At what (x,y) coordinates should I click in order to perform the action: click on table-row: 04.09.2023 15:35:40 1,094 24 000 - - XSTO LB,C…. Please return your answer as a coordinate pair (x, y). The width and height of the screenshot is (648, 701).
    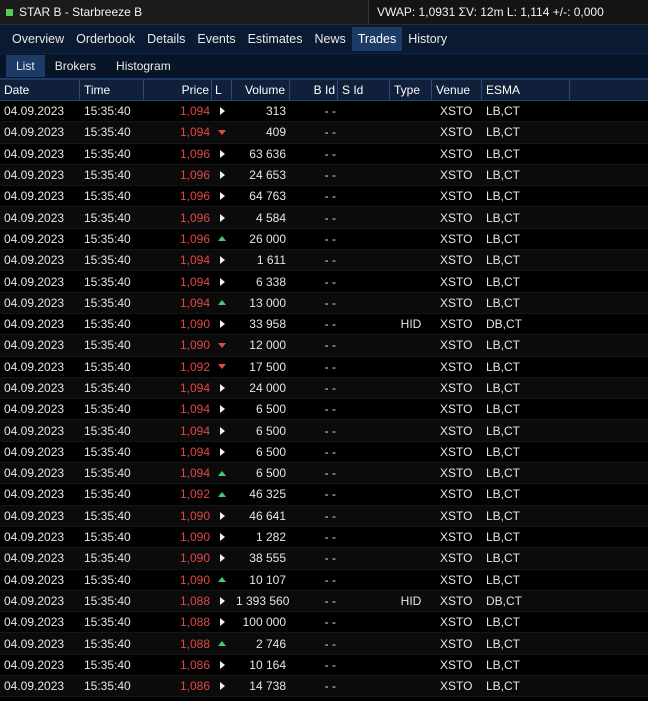
    Looking at the image, I should click on (324, 388).